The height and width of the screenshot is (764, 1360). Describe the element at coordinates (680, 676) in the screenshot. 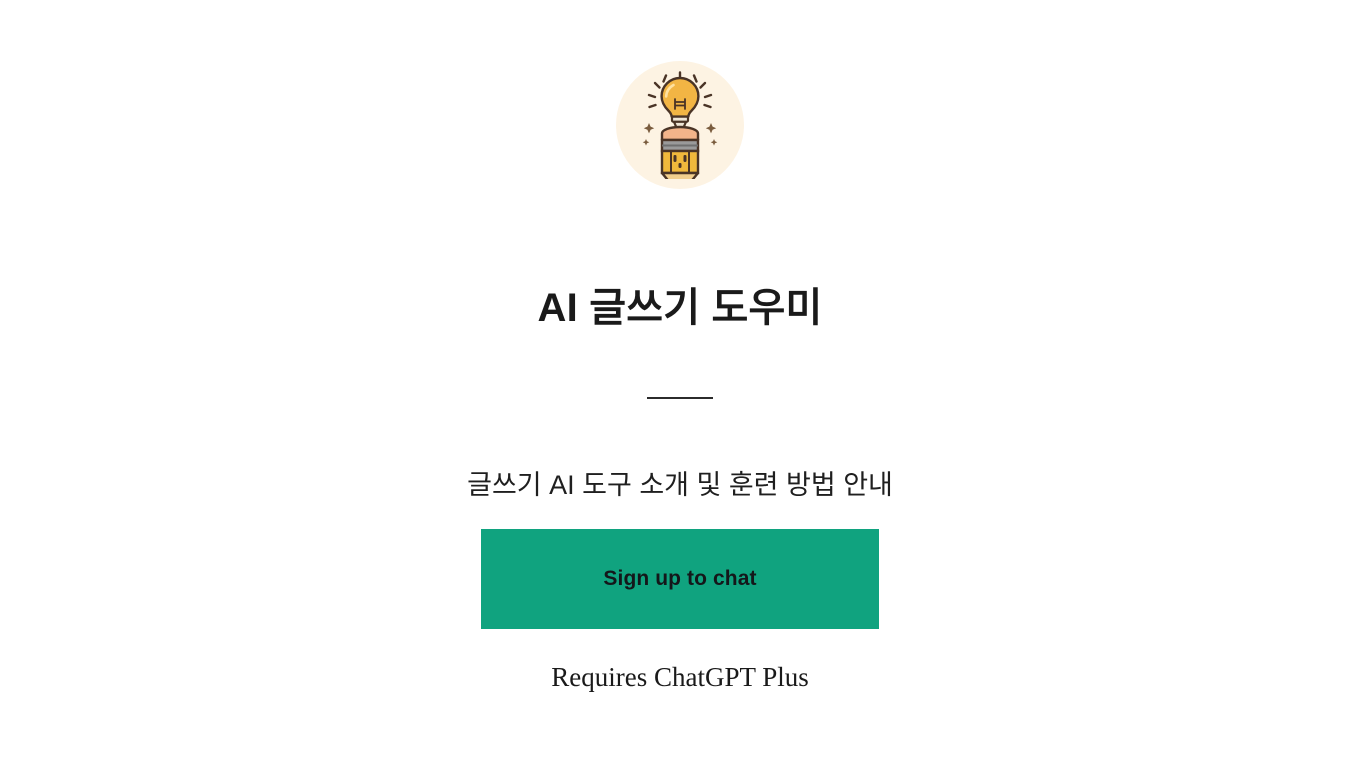

I see `requirement-note: Requires ChatGPT Plus` at that location.